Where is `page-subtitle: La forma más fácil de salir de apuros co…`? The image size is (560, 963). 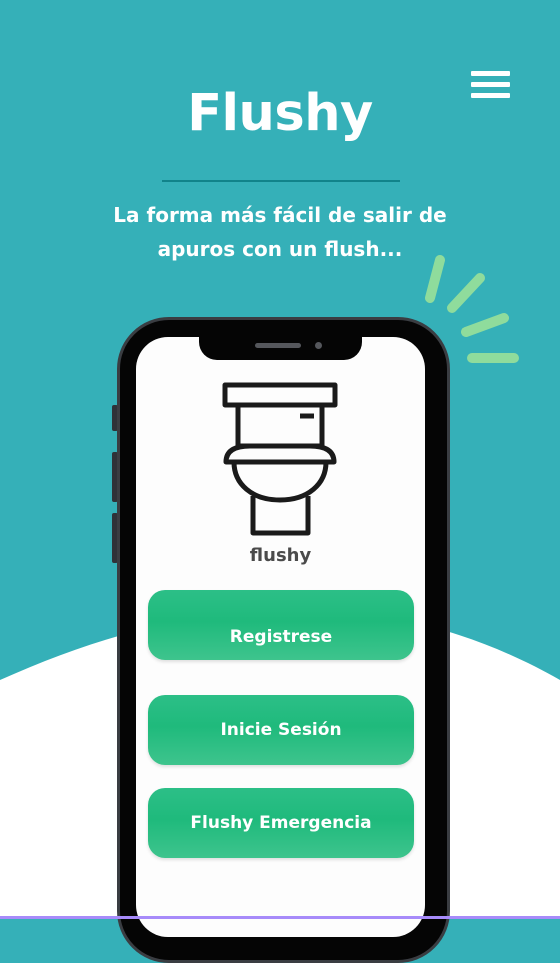 page-subtitle: La forma más fácil de salir de apuros co… is located at coordinates (280, 232).